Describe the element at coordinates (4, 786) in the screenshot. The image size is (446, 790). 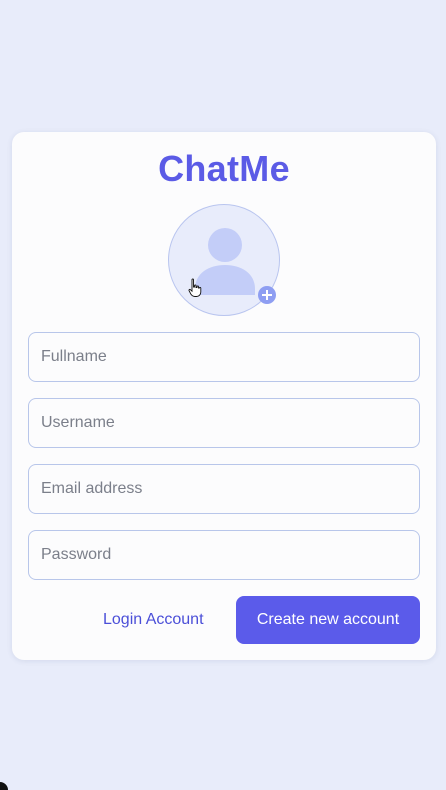
I see `window-corner` at that location.